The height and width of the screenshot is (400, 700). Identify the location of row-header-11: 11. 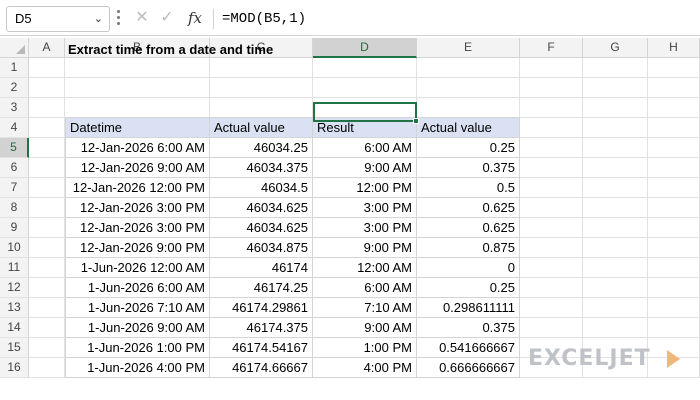
(14, 268).